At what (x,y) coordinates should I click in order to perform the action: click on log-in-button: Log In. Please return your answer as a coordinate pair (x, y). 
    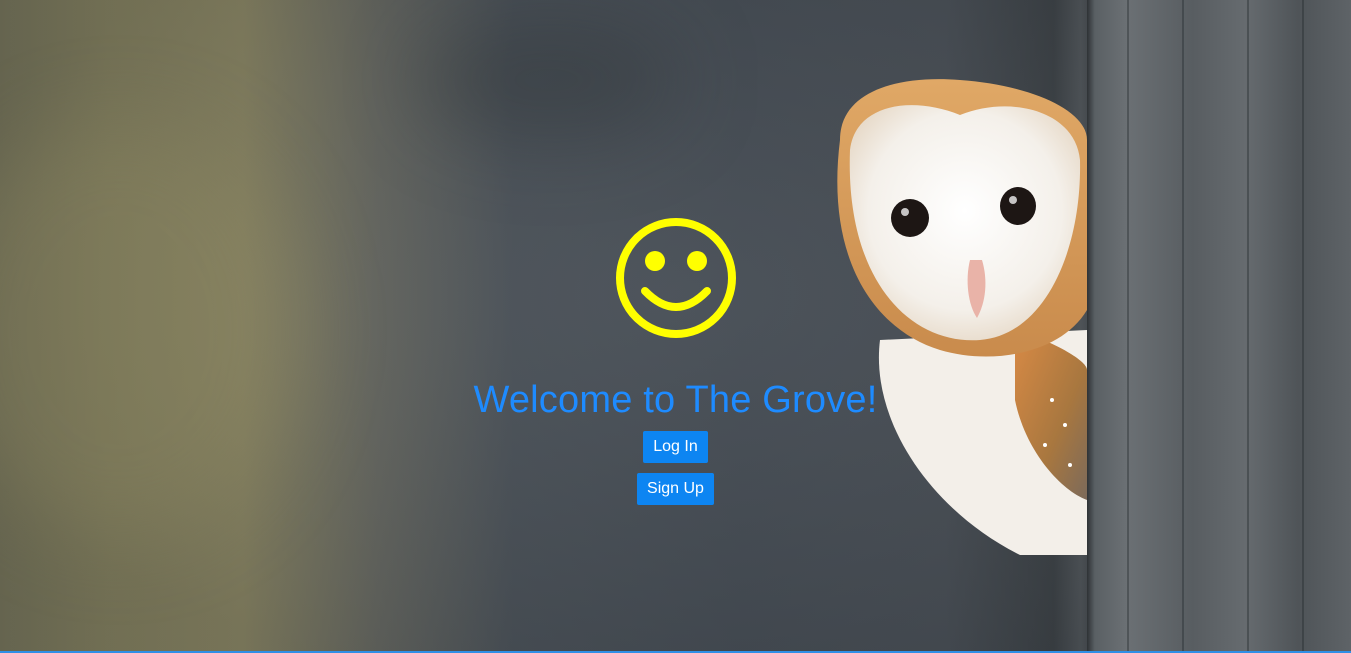
    Looking at the image, I should click on (675, 447).